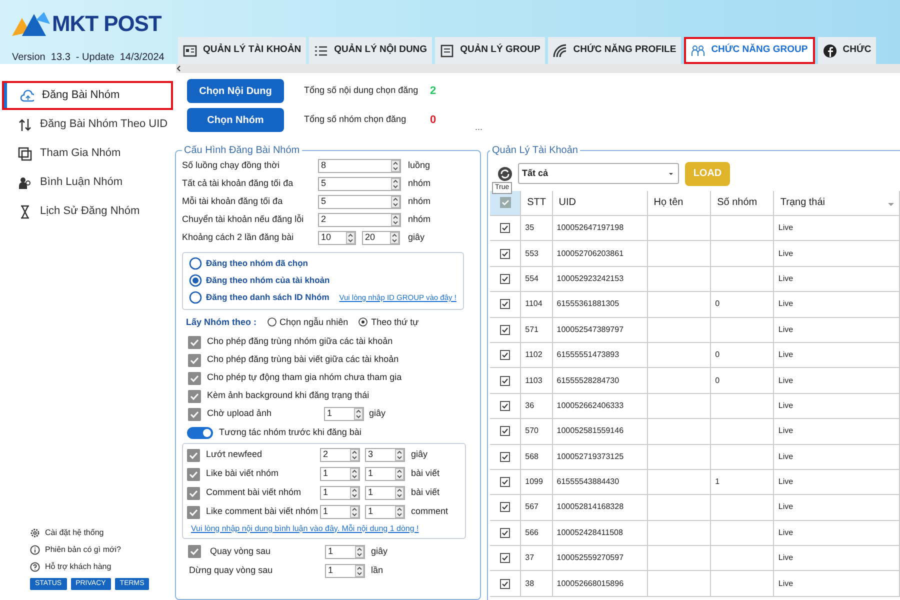 The height and width of the screenshot is (600, 900). I want to click on sidebar-item: Đăng Bài Nhóm Theo UID, so click(87, 124).